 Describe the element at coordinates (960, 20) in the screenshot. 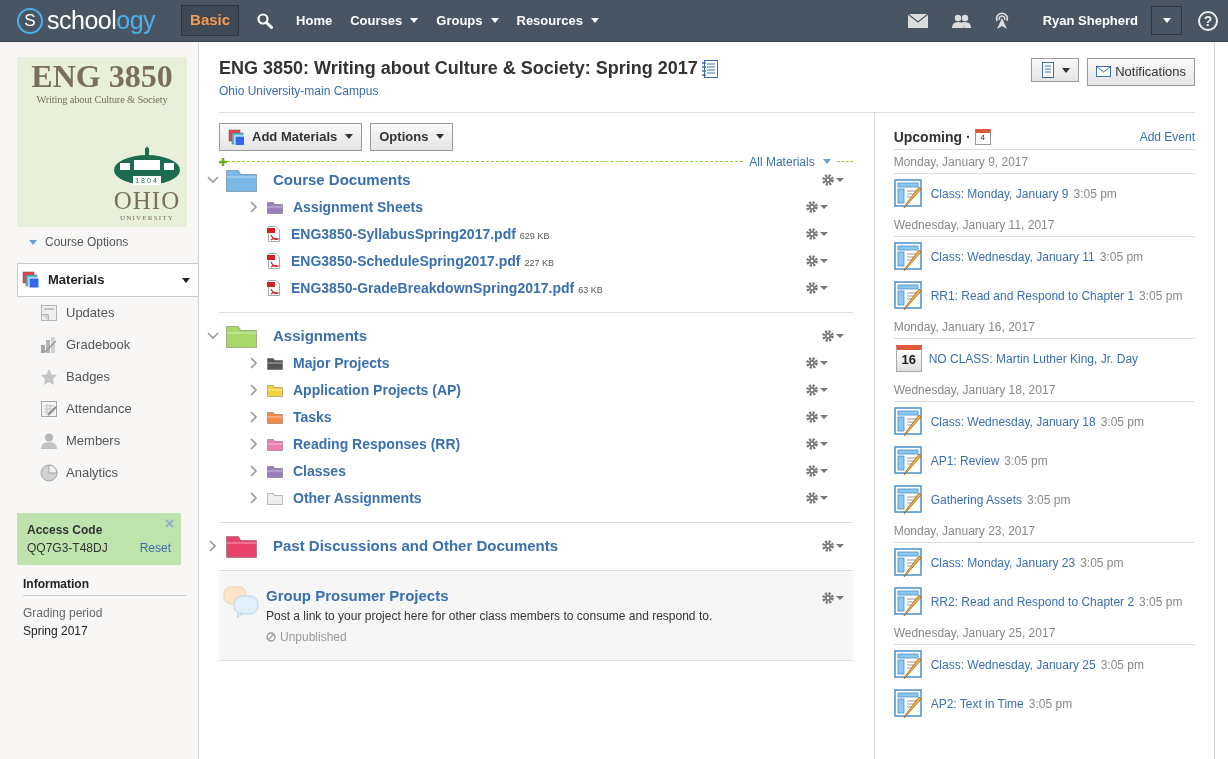

I see `people-icon` at that location.